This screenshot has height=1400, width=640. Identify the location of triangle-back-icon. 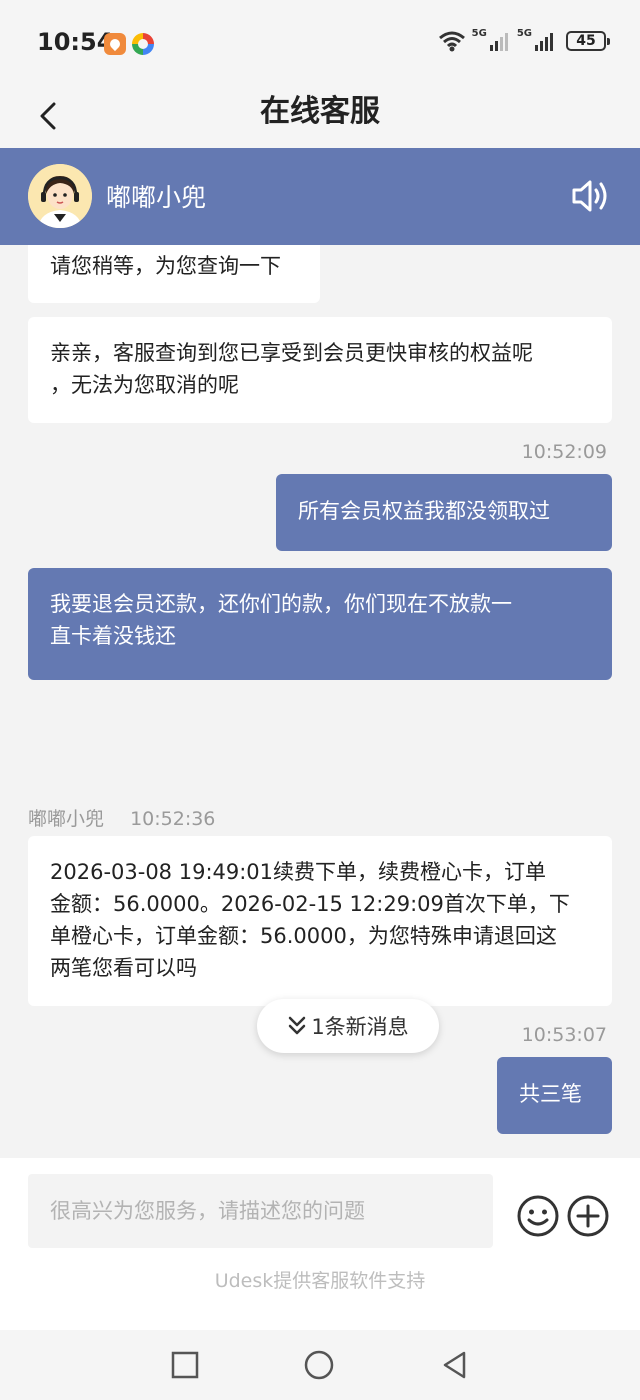
(454, 1365).